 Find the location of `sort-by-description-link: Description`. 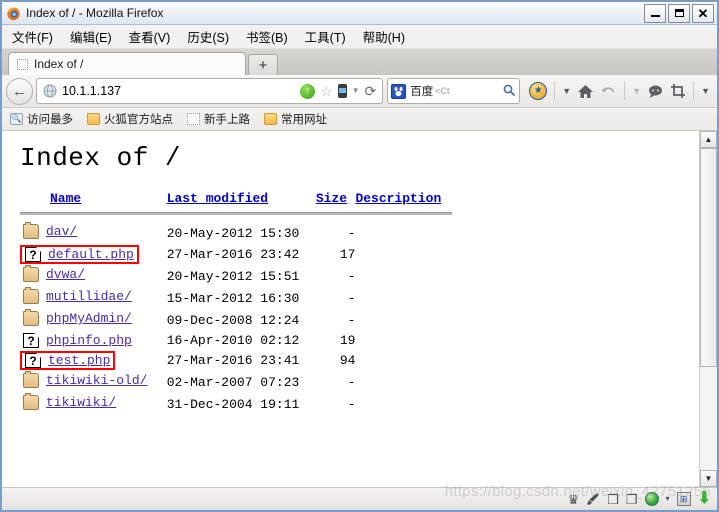

sort-by-description-link: Description is located at coordinates (398, 198).